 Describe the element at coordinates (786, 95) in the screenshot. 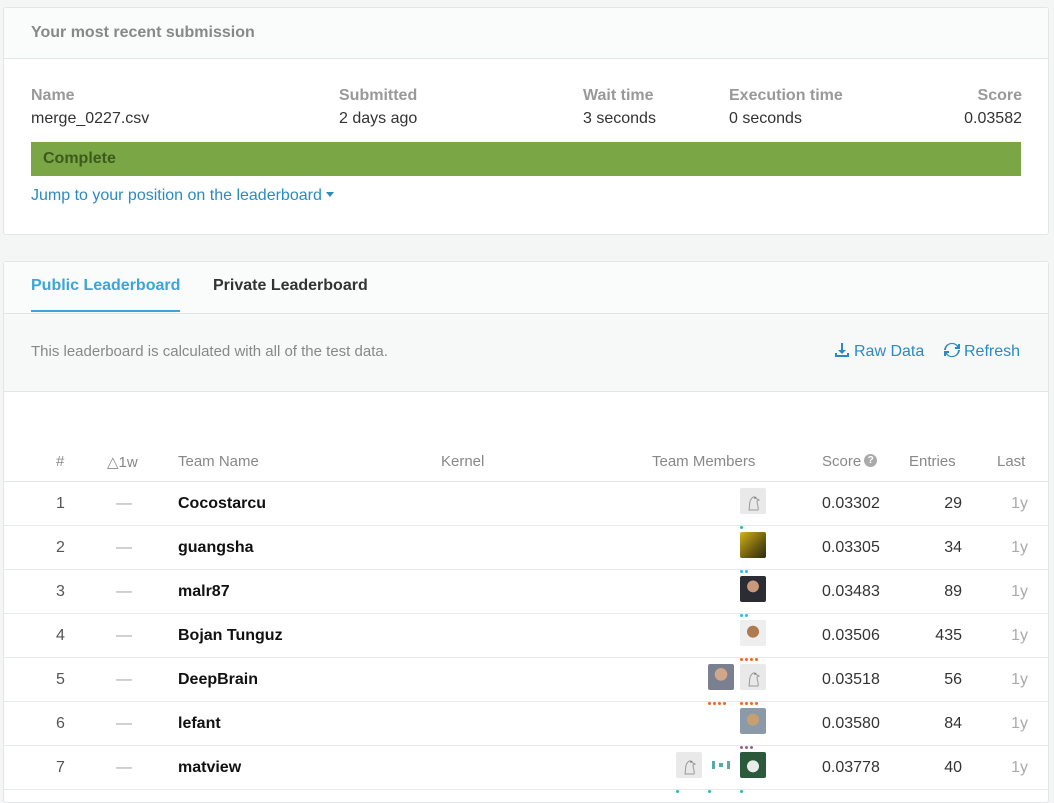

I see `execution-label: Execution time` at that location.